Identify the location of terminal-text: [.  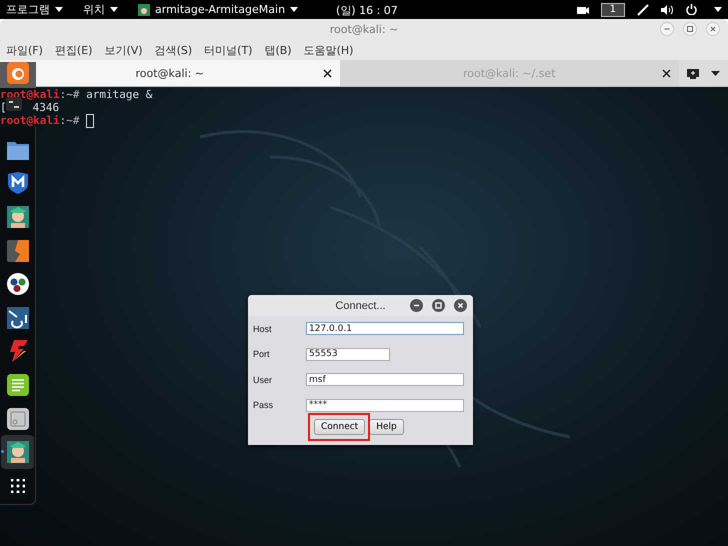
(3, 107).